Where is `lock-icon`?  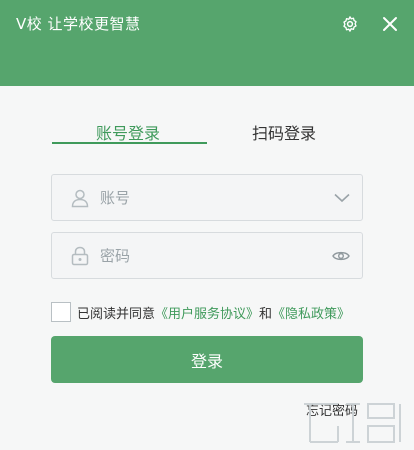 lock-icon is located at coordinates (76, 255).